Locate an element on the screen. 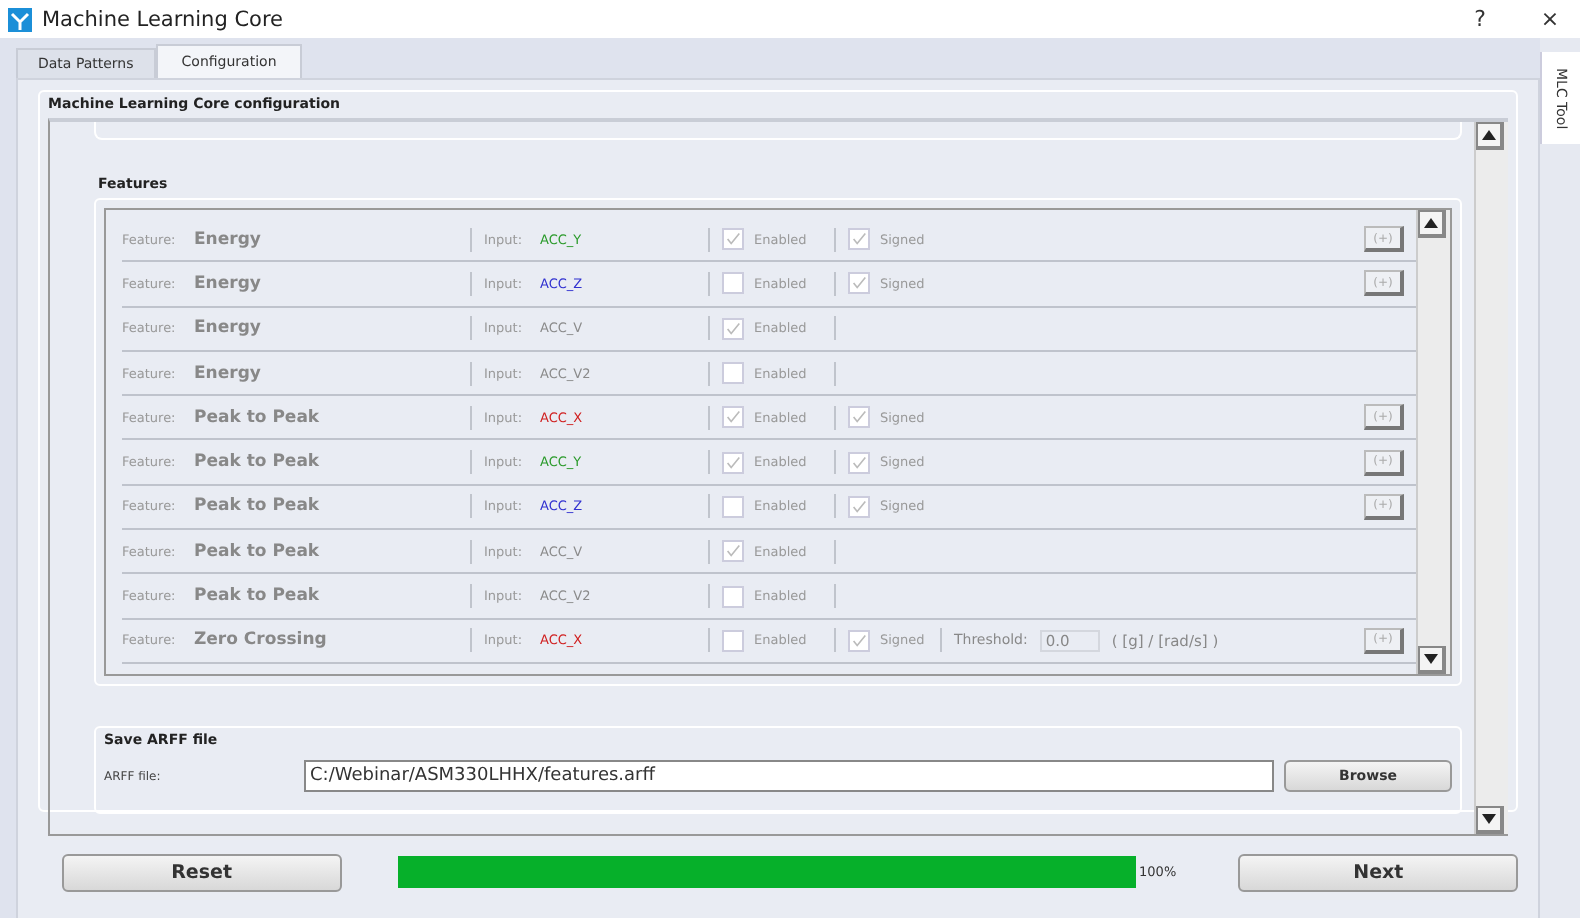 This screenshot has height=918, width=1580. help-button: ? is located at coordinates (1480, 19).